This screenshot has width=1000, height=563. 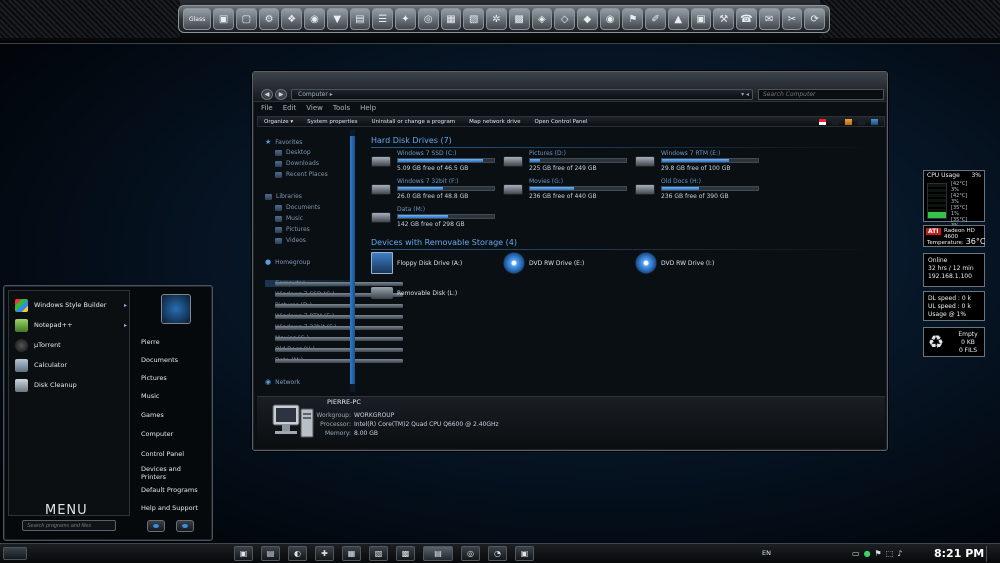 I want to click on dock-icon: ◆, so click(x=587, y=19).